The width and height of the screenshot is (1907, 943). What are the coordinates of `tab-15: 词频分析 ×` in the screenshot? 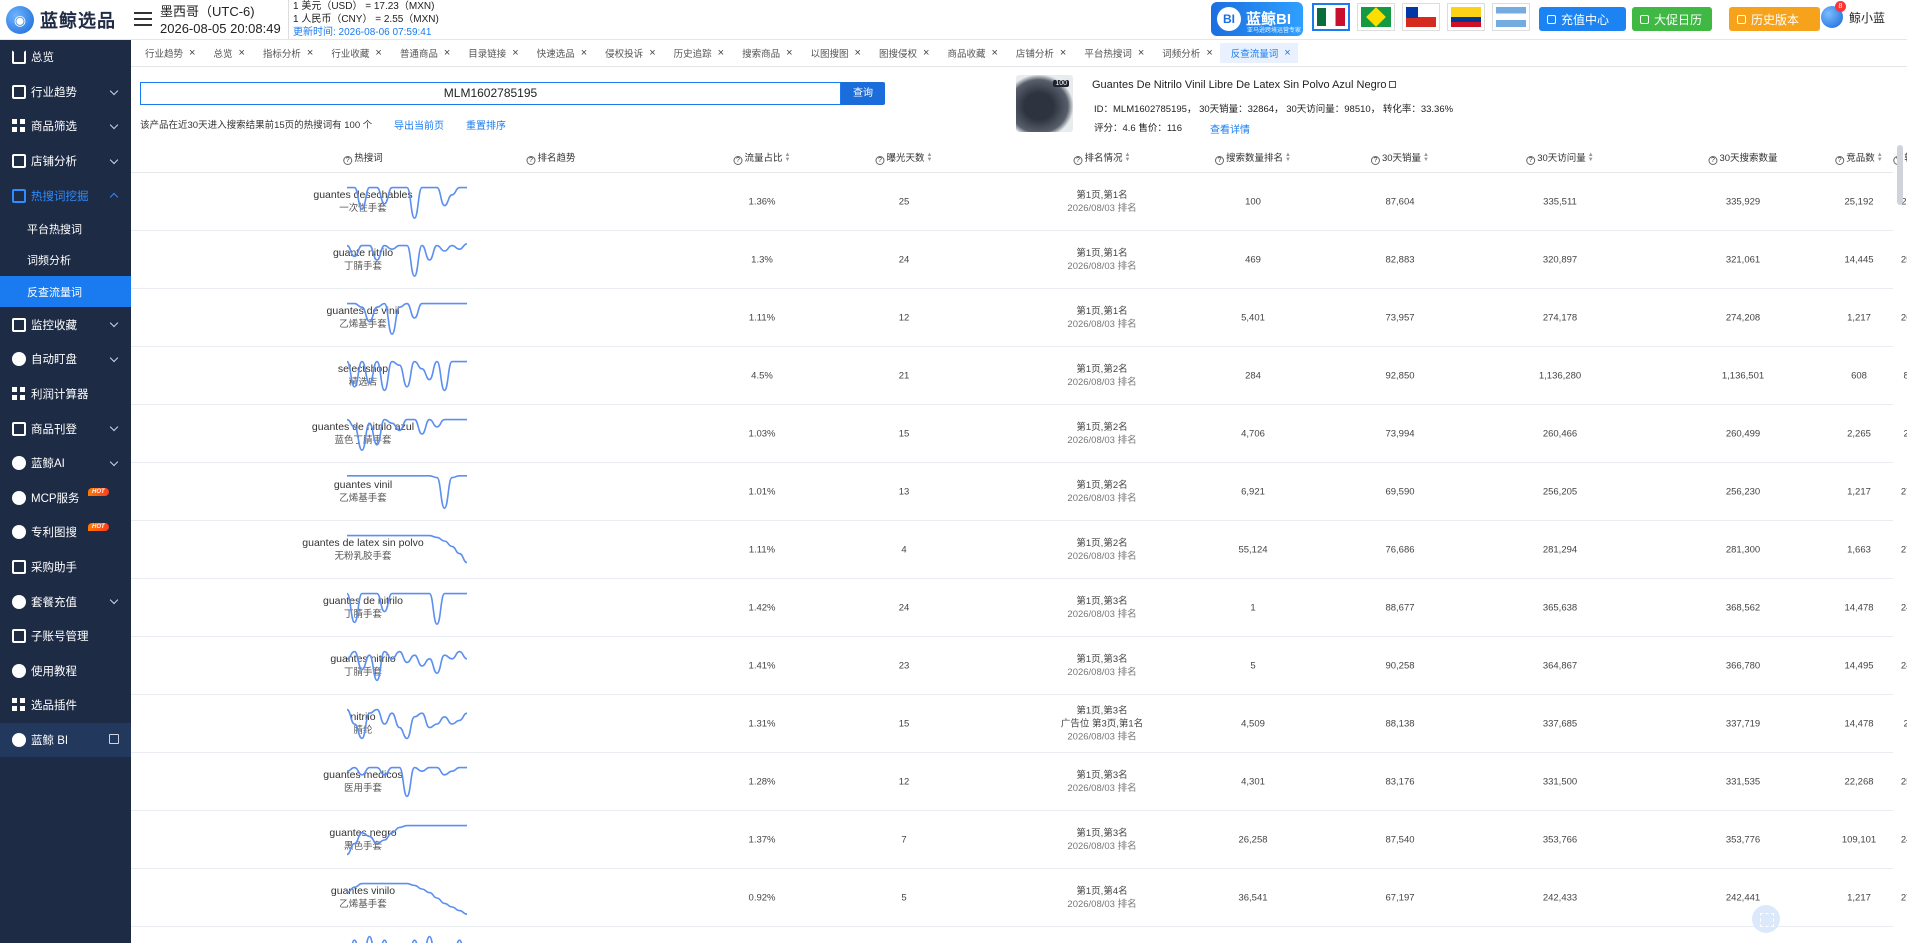 It's located at (1185, 53).